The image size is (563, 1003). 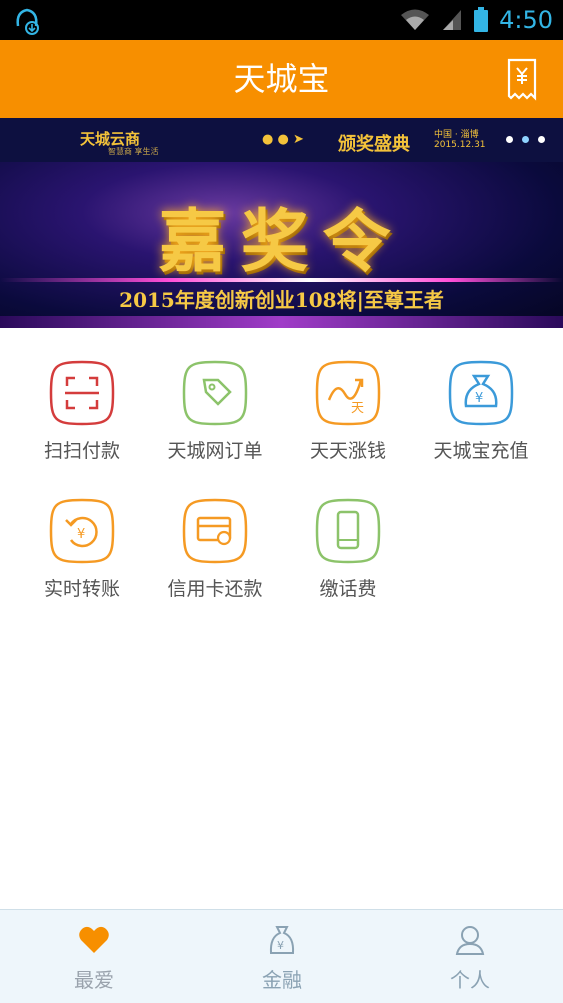 What do you see at coordinates (522, 79) in the screenshot?
I see `receipt-icon` at bounding box center [522, 79].